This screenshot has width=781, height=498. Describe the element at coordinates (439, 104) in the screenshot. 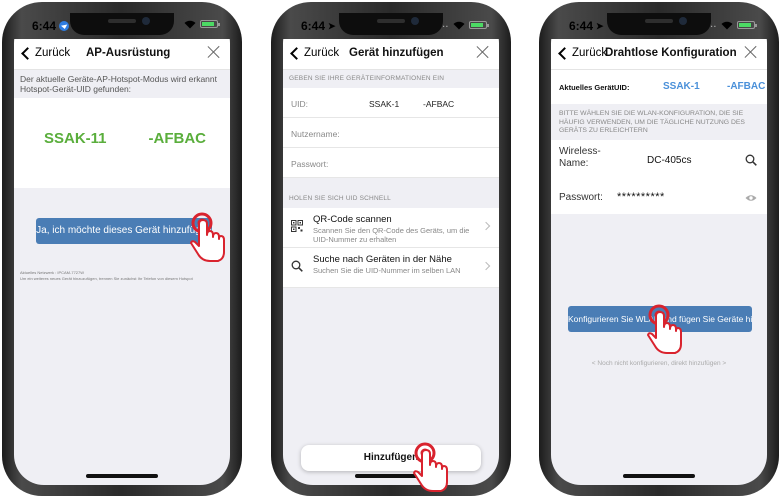

I see `uid-value-2: -AFBAC` at that location.